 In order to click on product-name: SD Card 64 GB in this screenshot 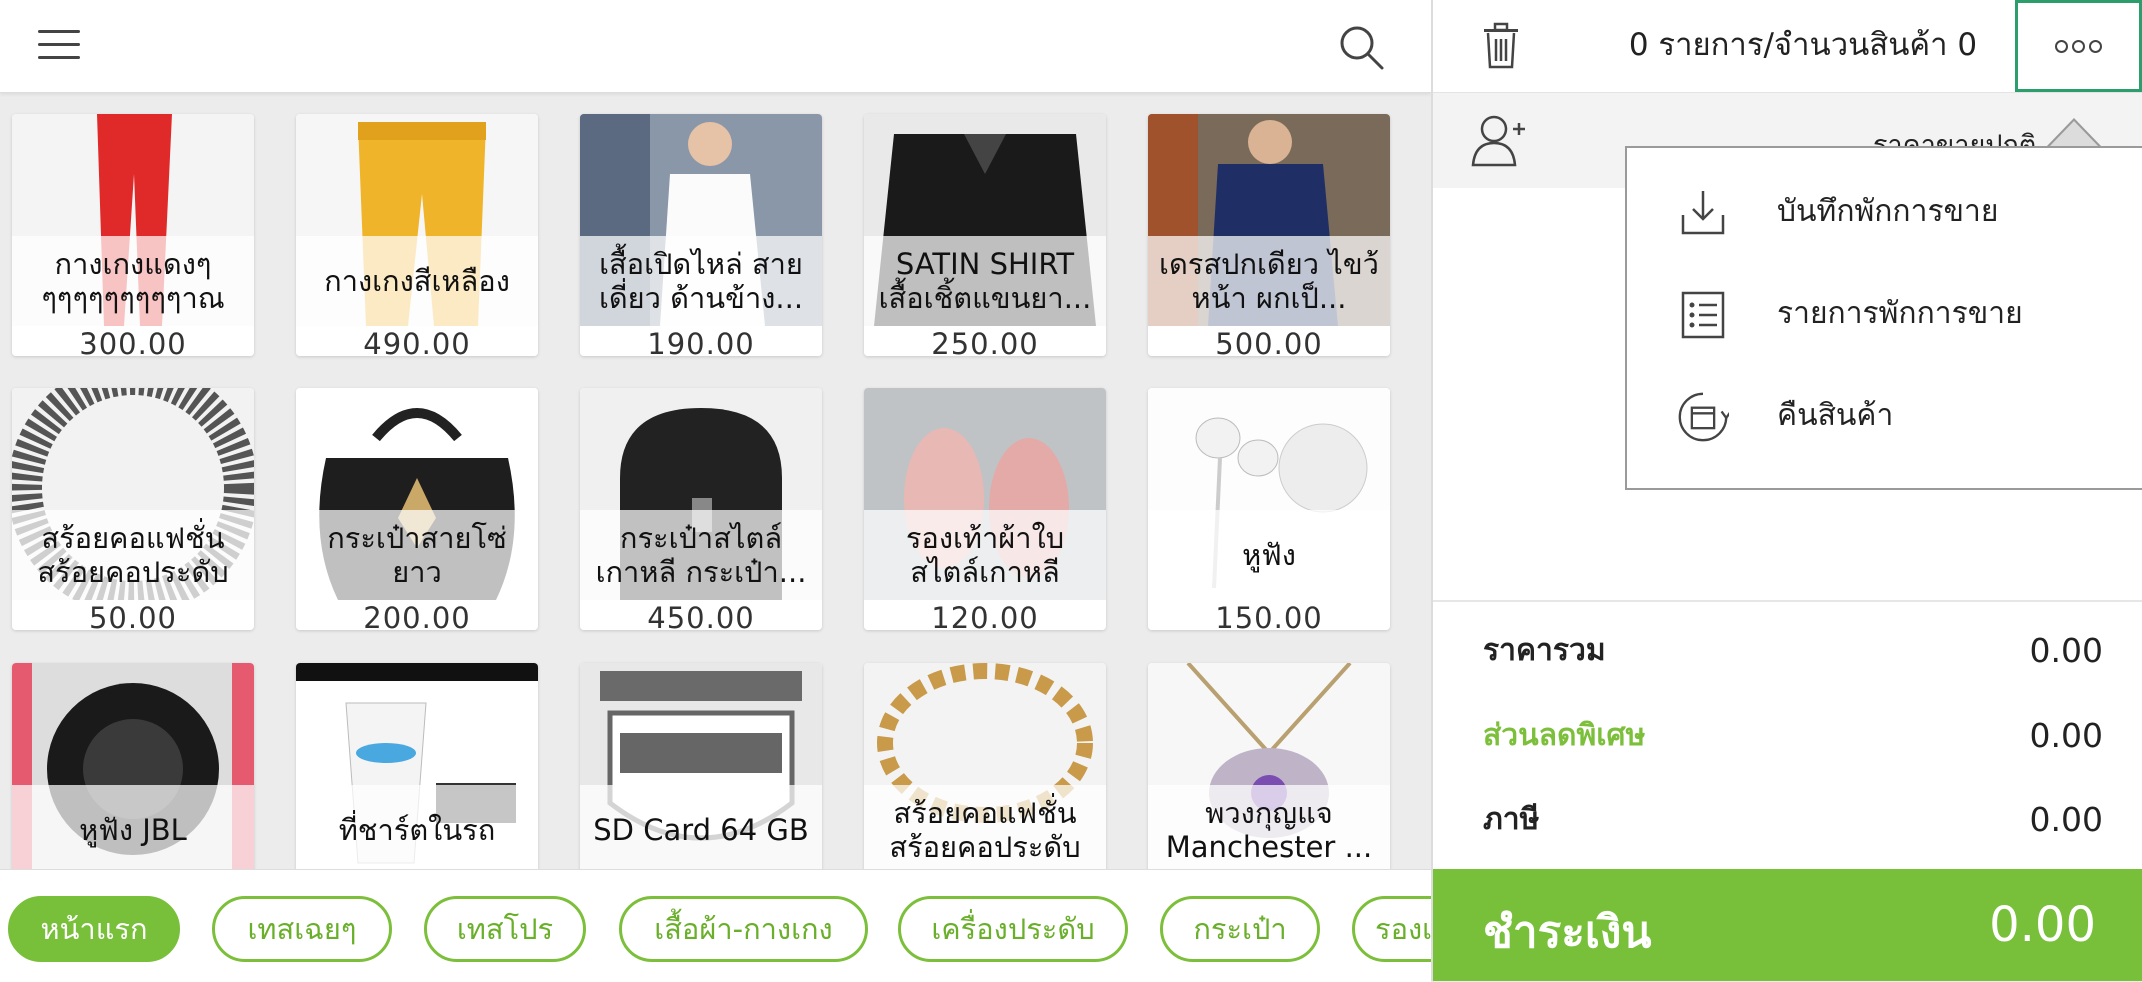, I will do `click(701, 827)`.